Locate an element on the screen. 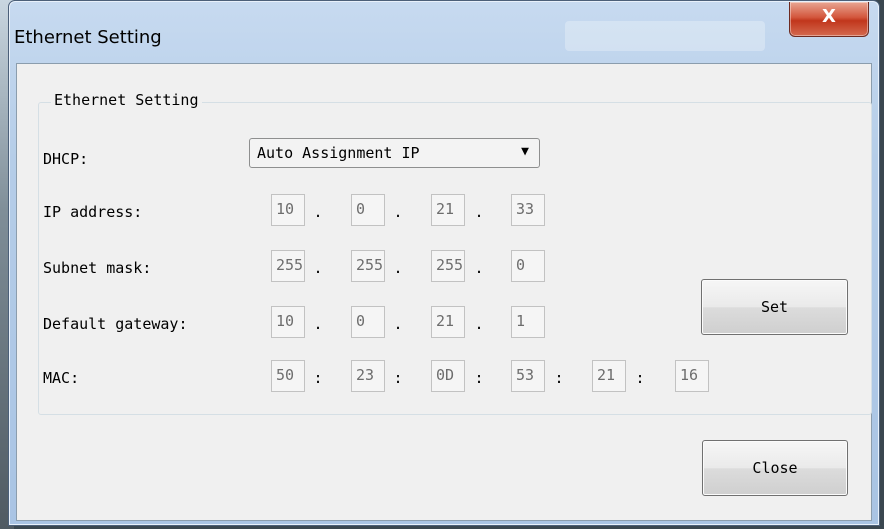 The image size is (884, 529). ip-address-label: IP address: is located at coordinates (93, 212).